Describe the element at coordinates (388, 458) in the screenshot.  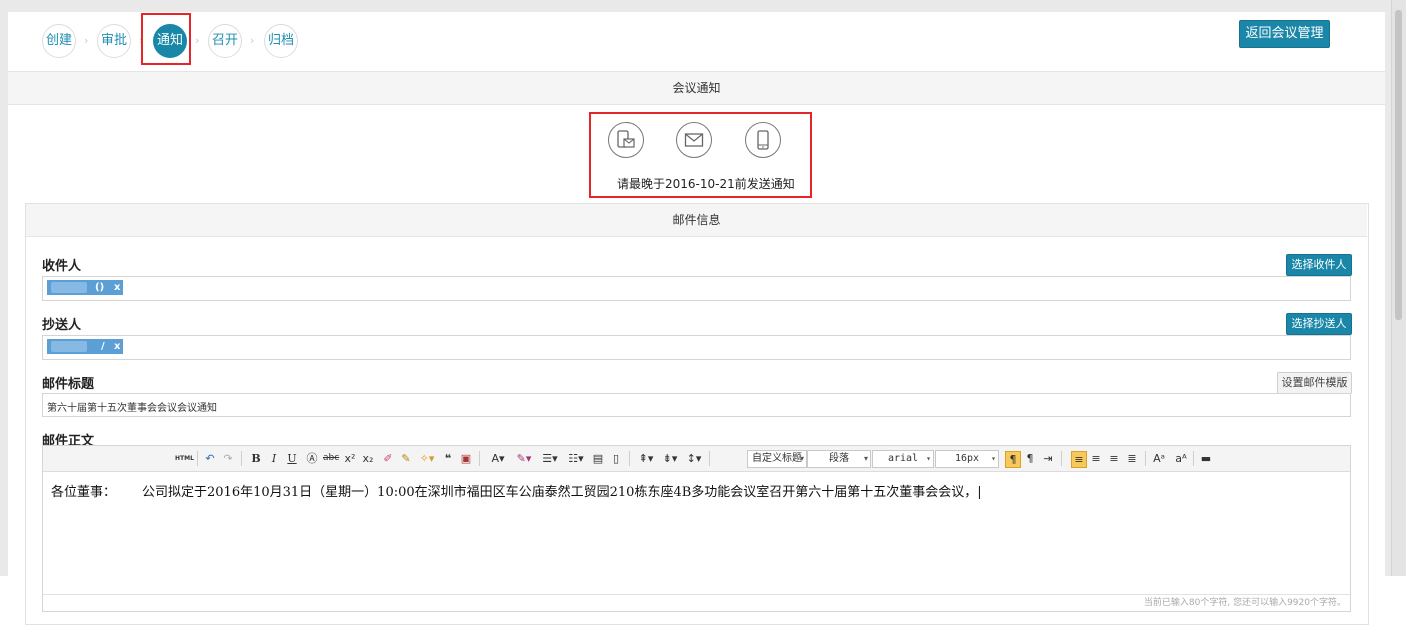
I see `eraser-icon: ✐` at that location.